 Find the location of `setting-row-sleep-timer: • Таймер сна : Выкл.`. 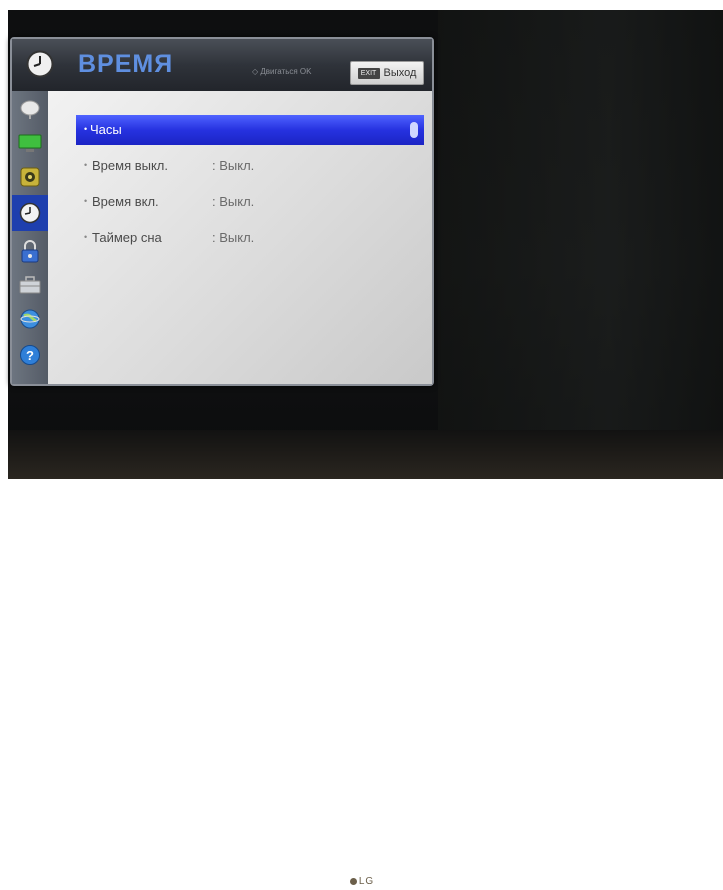

setting-row-sleep-timer: • Таймер сна : Выкл. is located at coordinates (240, 238).